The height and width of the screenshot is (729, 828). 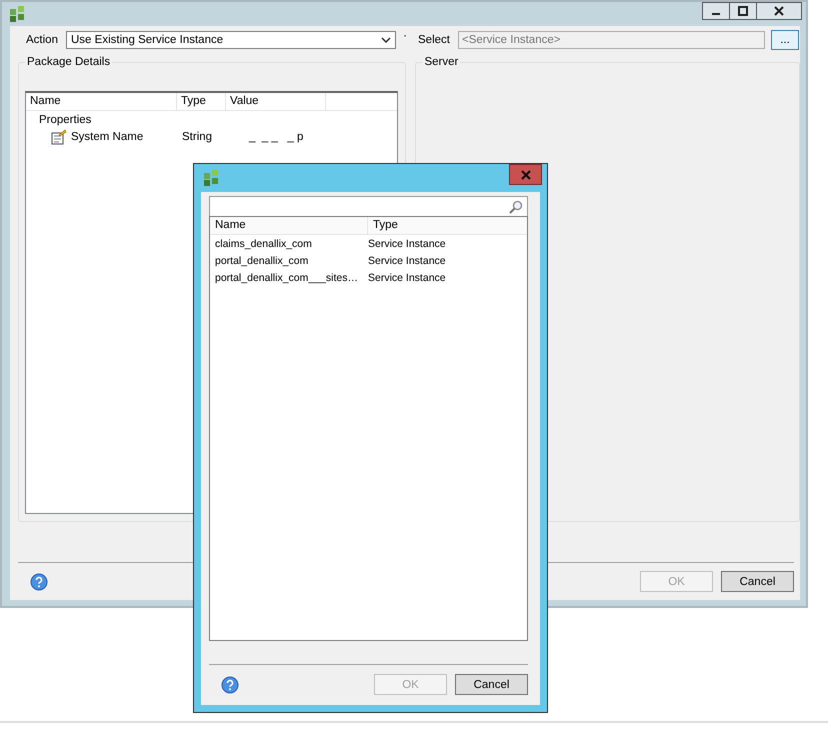 I want to click on close-button, so click(x=779, y=11).